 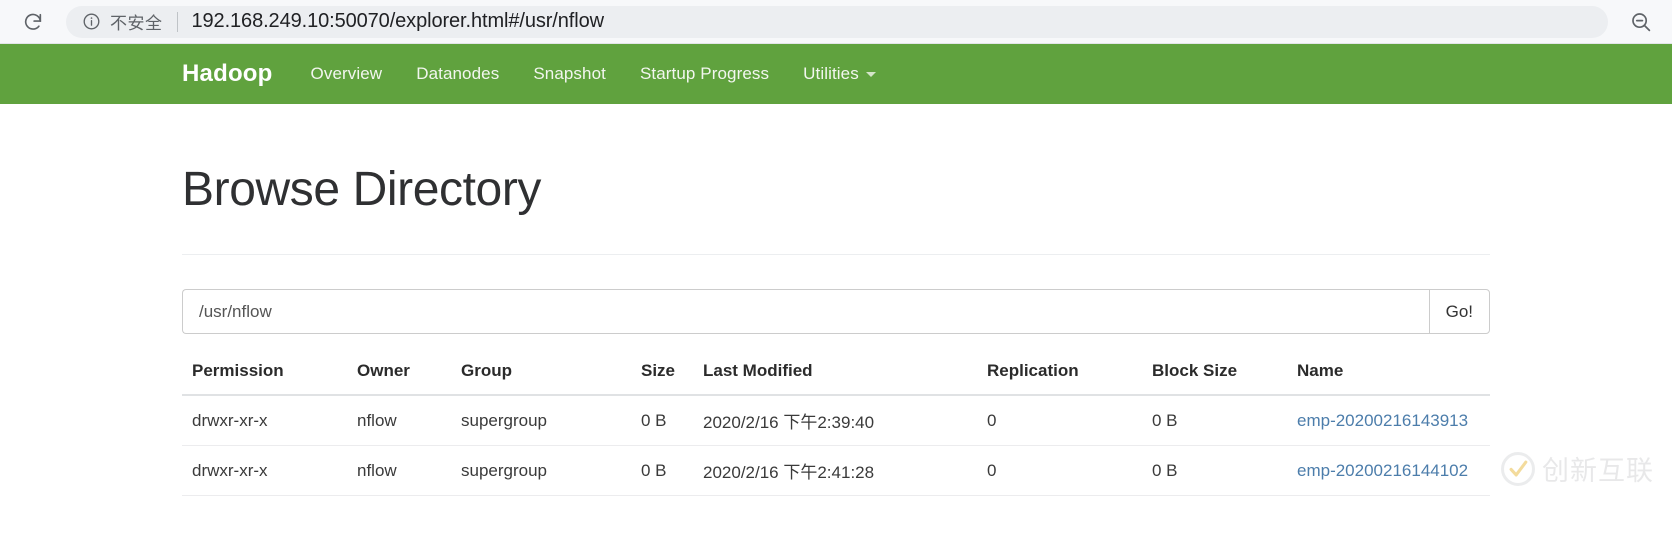 I want to click on directory-link: emp-20200216144102, so click(x=1382, y=470).